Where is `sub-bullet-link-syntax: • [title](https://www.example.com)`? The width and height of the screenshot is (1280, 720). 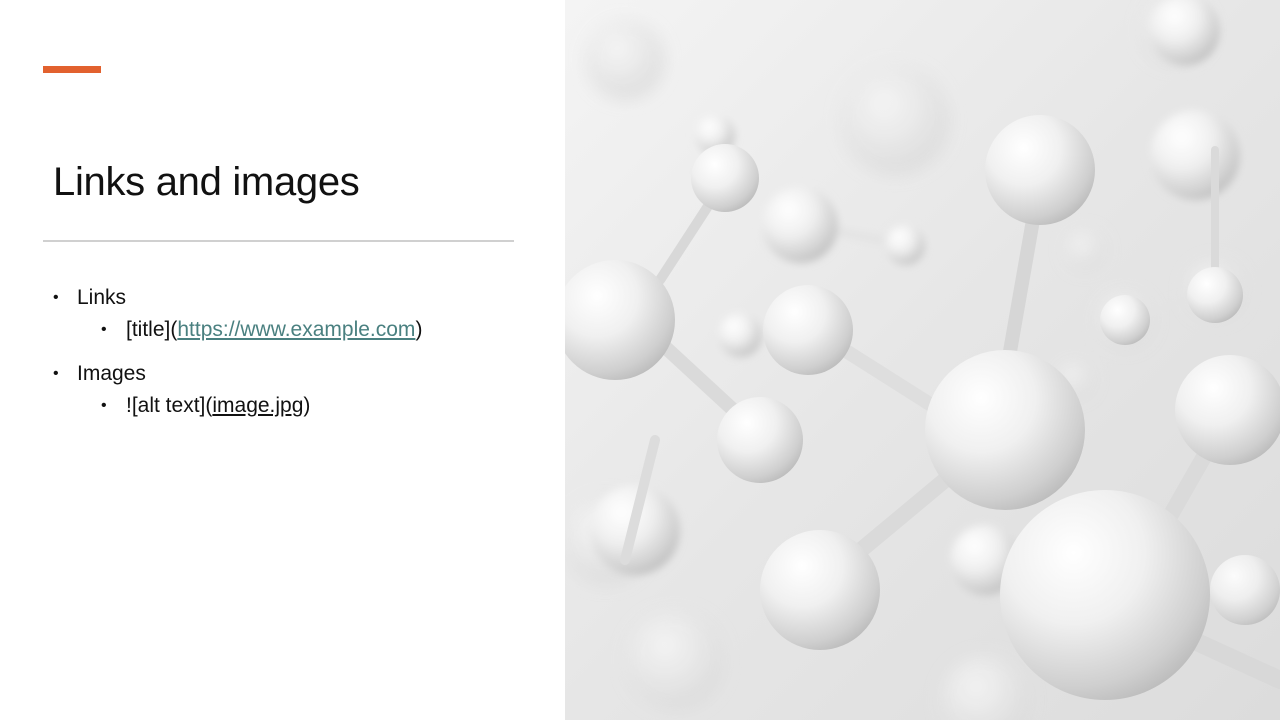 sub-bullet-link-syntax: • [title](https://www.example.com) is located at coordinates (288, 330).